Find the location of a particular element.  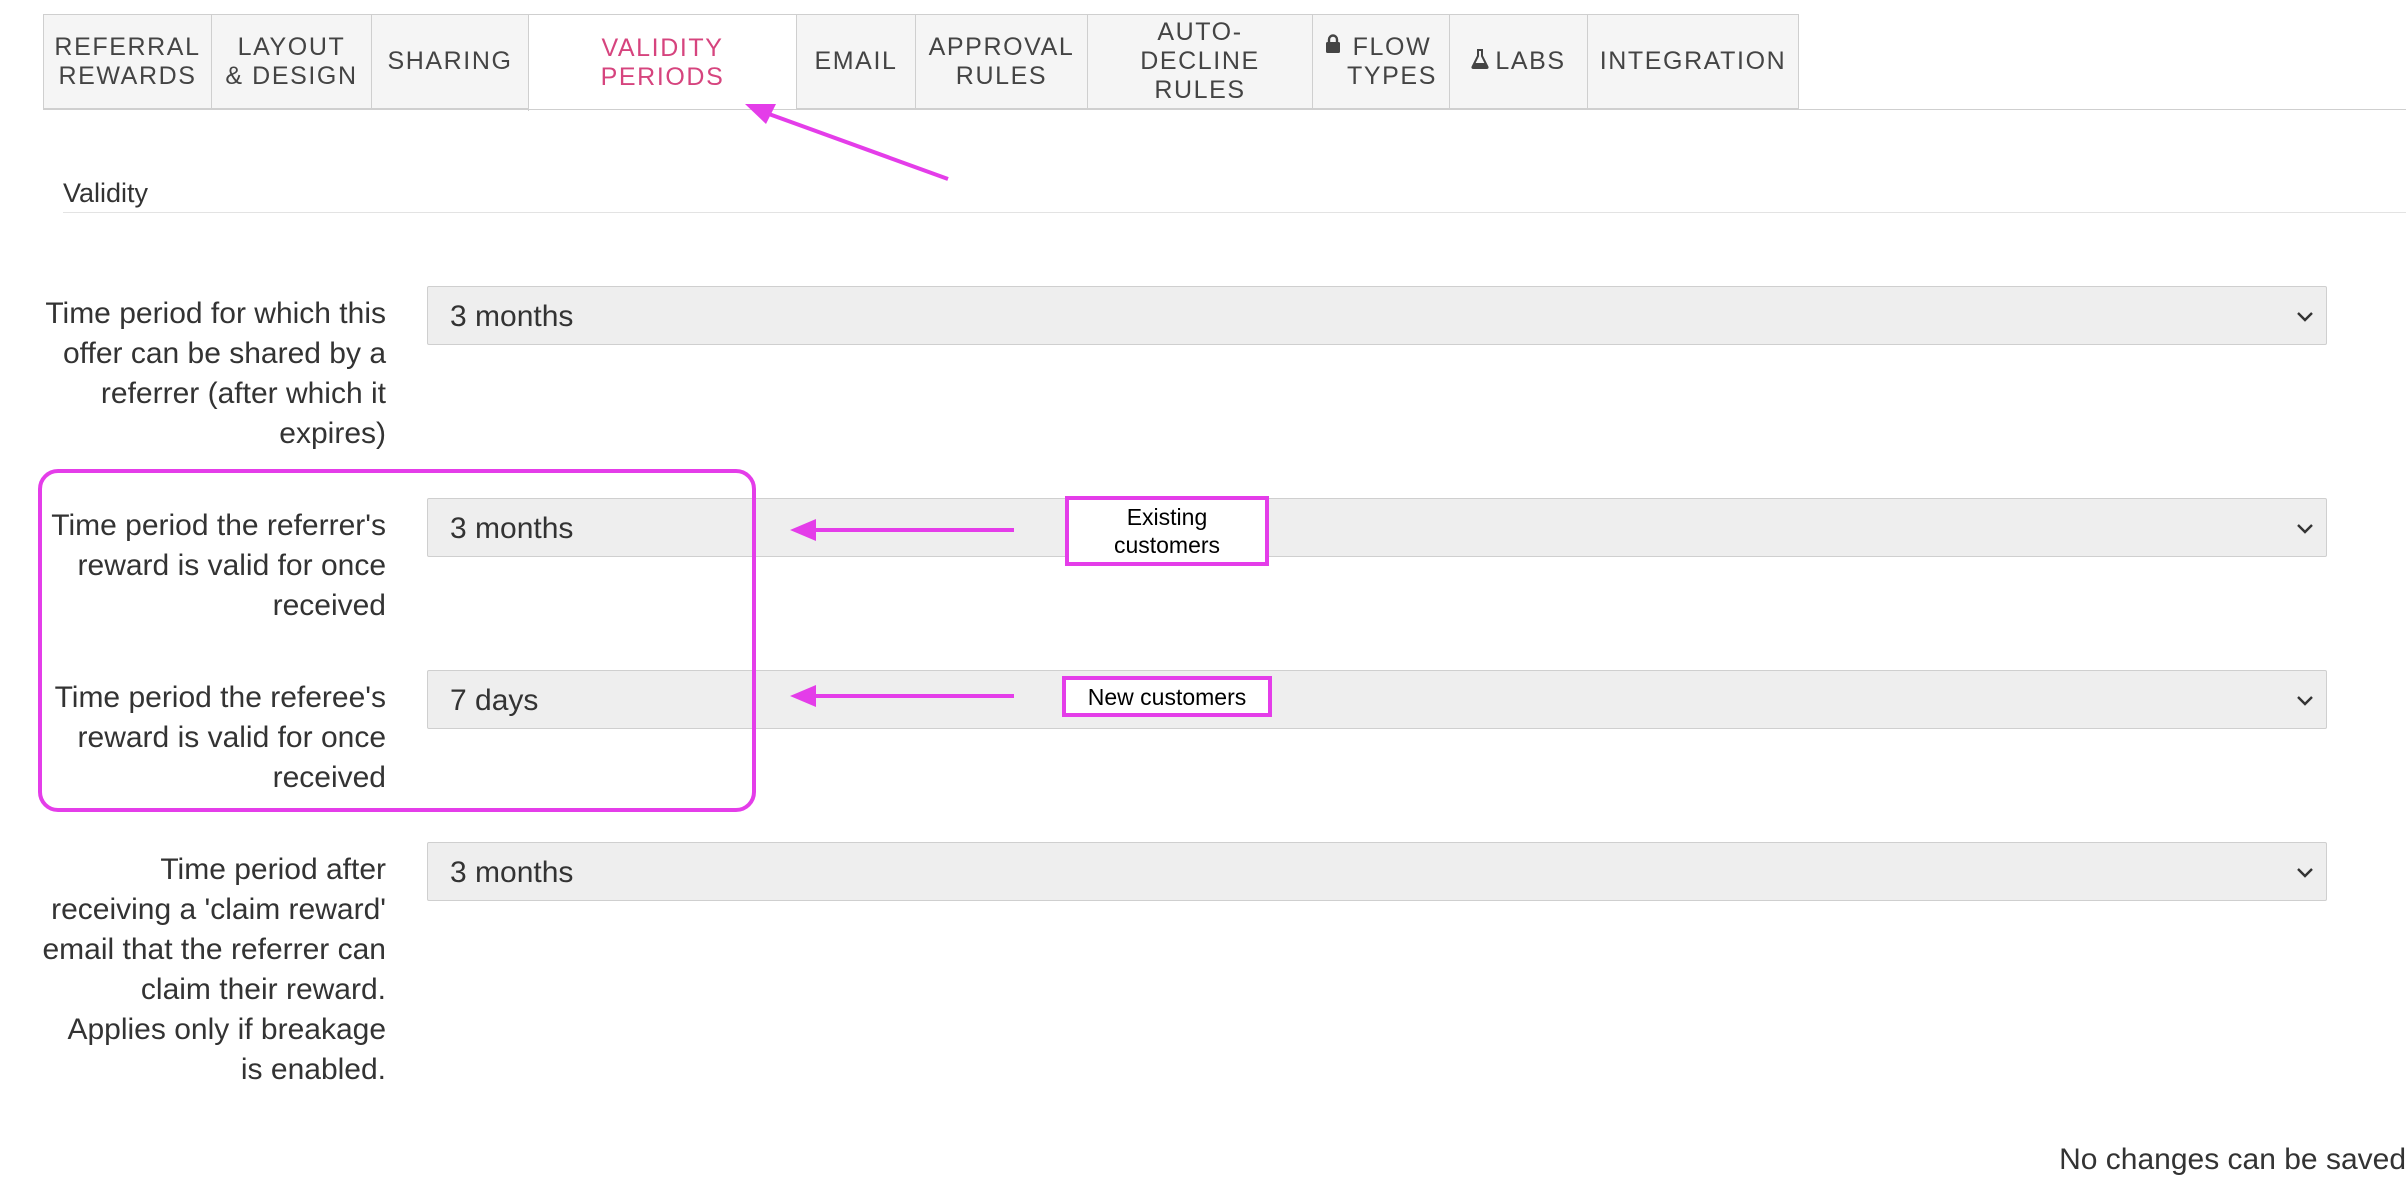

section-divider is located at coordinates (1234, 212).